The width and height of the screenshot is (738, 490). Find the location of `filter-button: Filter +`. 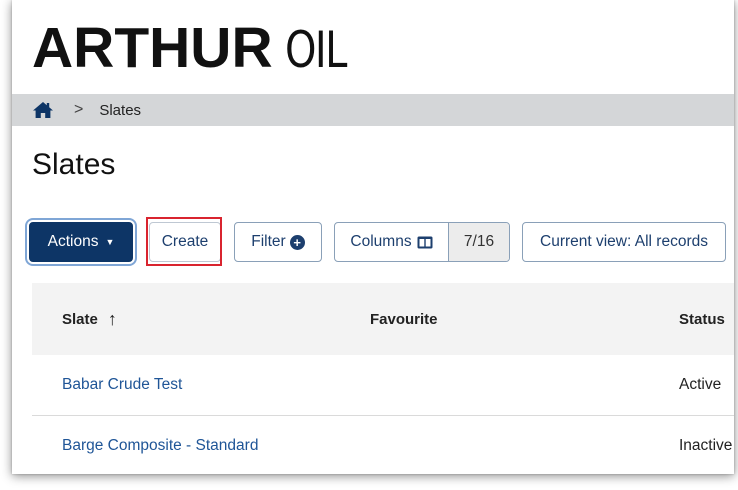

filter-button: Filter + is located at coordinates (278, 242).